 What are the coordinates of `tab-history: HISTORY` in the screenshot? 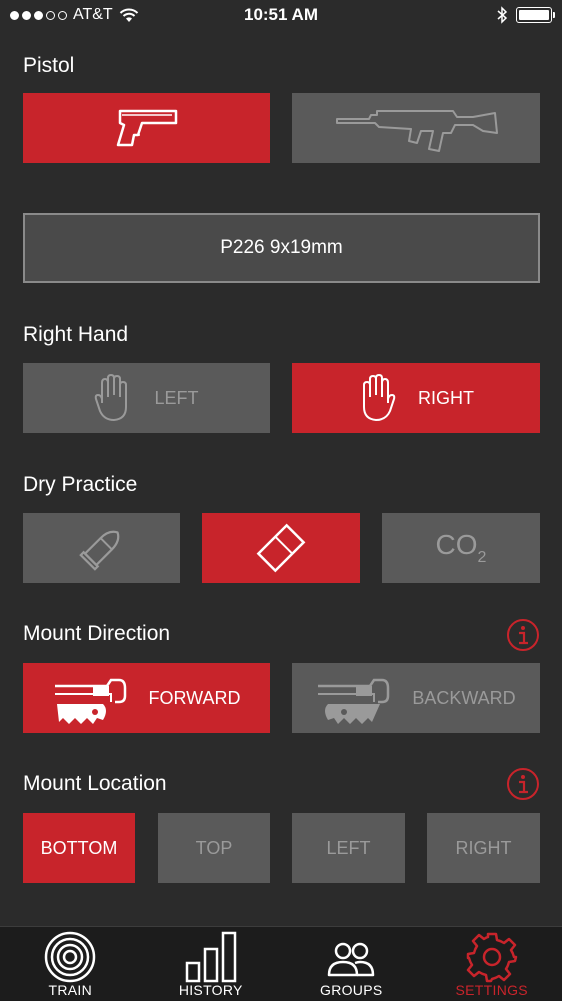 It's located at (211, 964).